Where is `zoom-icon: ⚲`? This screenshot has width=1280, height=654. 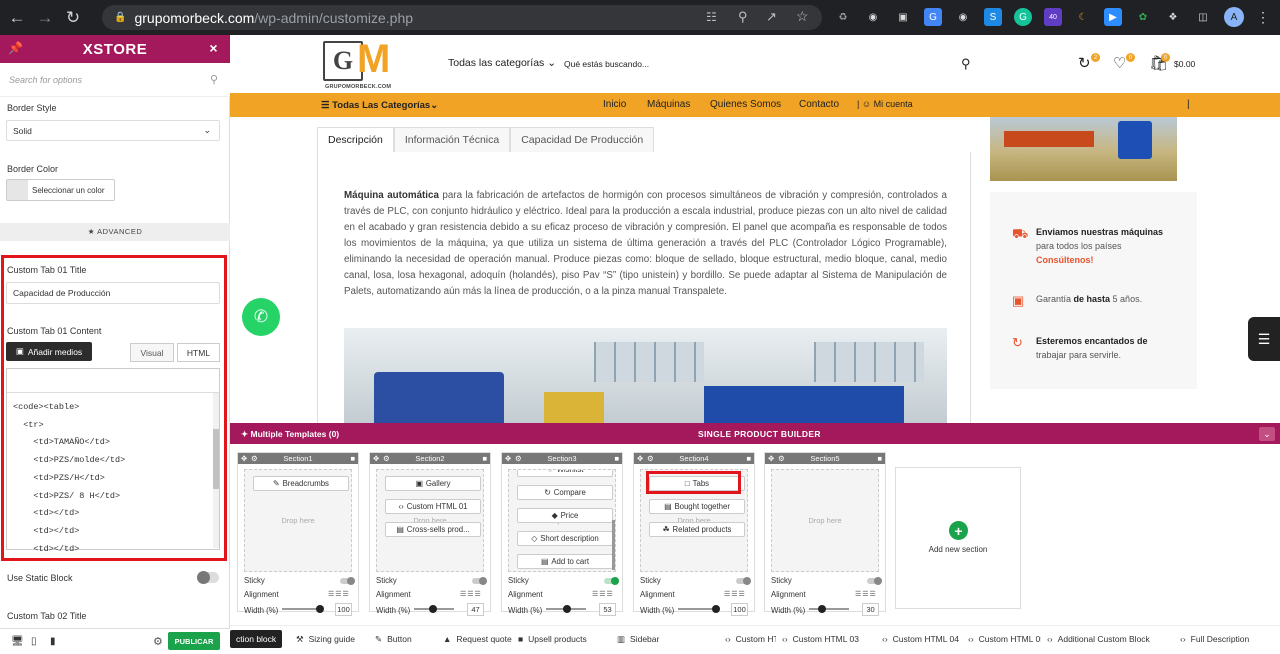 zoom-icon: ⚲ is located at coordinates (743, 17).